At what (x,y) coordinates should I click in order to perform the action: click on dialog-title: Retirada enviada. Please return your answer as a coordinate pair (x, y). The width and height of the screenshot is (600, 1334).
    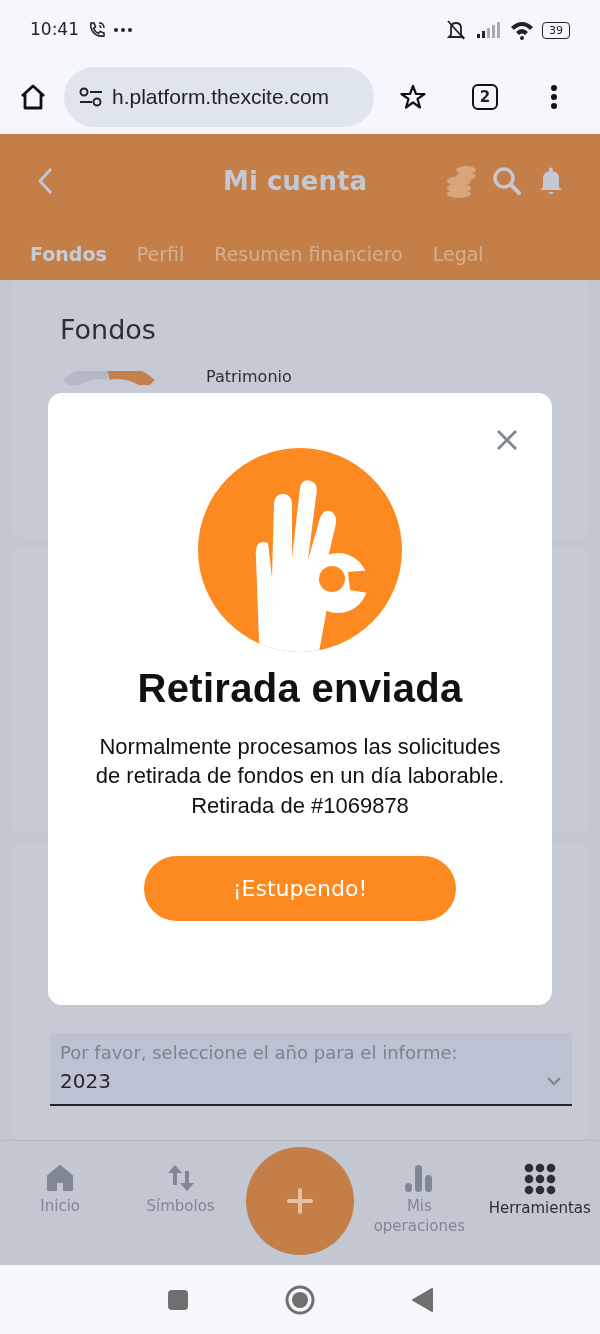
    Looking at the image, I should click on (300, 688).